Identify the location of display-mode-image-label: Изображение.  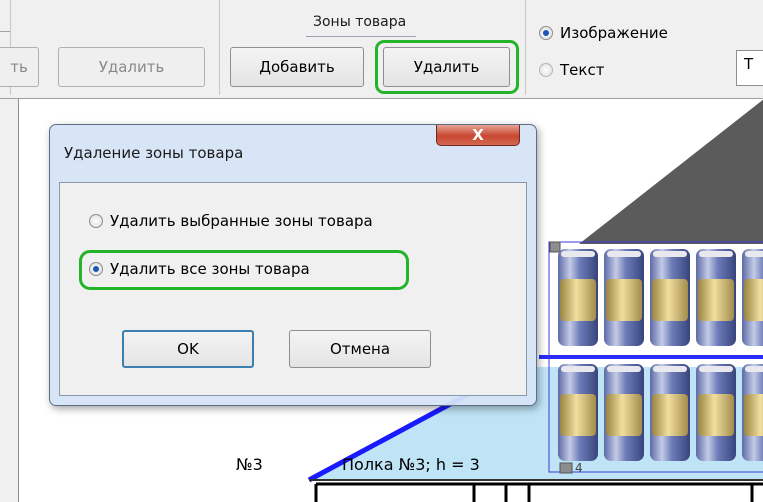
(614, 33).